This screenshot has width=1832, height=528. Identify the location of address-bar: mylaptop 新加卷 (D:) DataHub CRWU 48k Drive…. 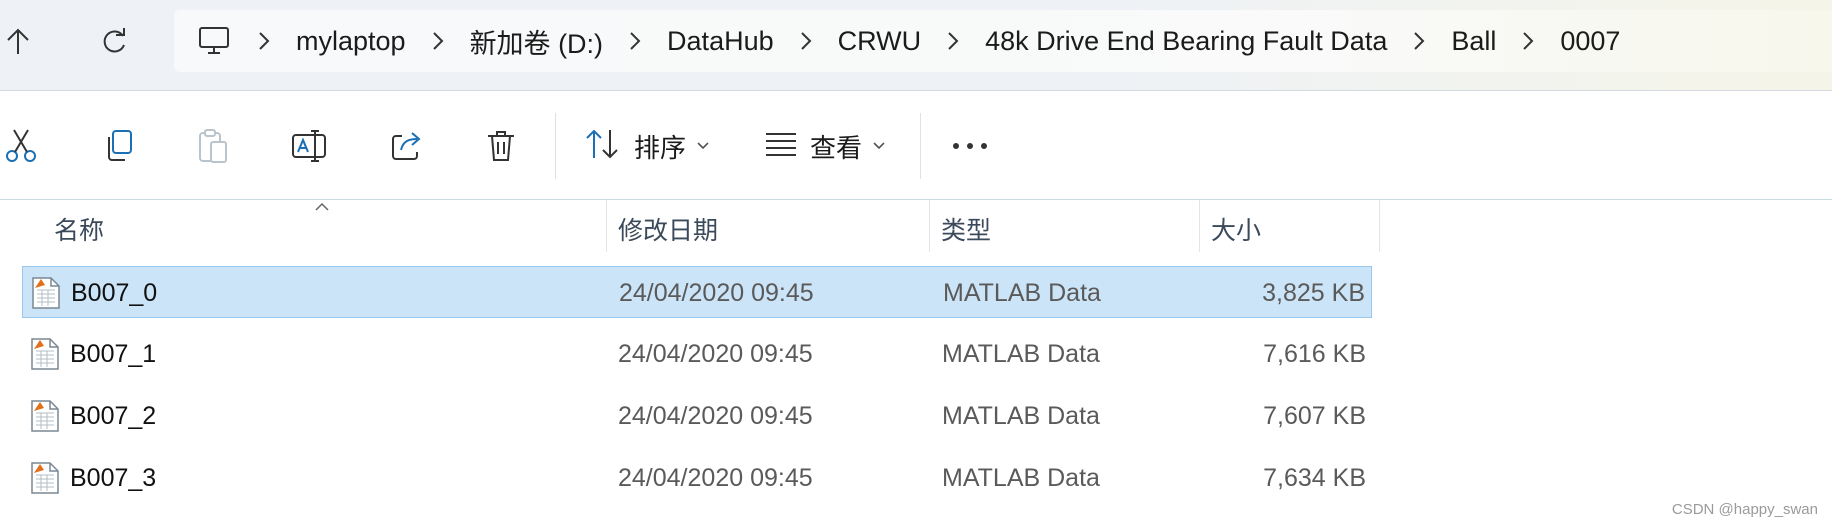
(1003, 41).